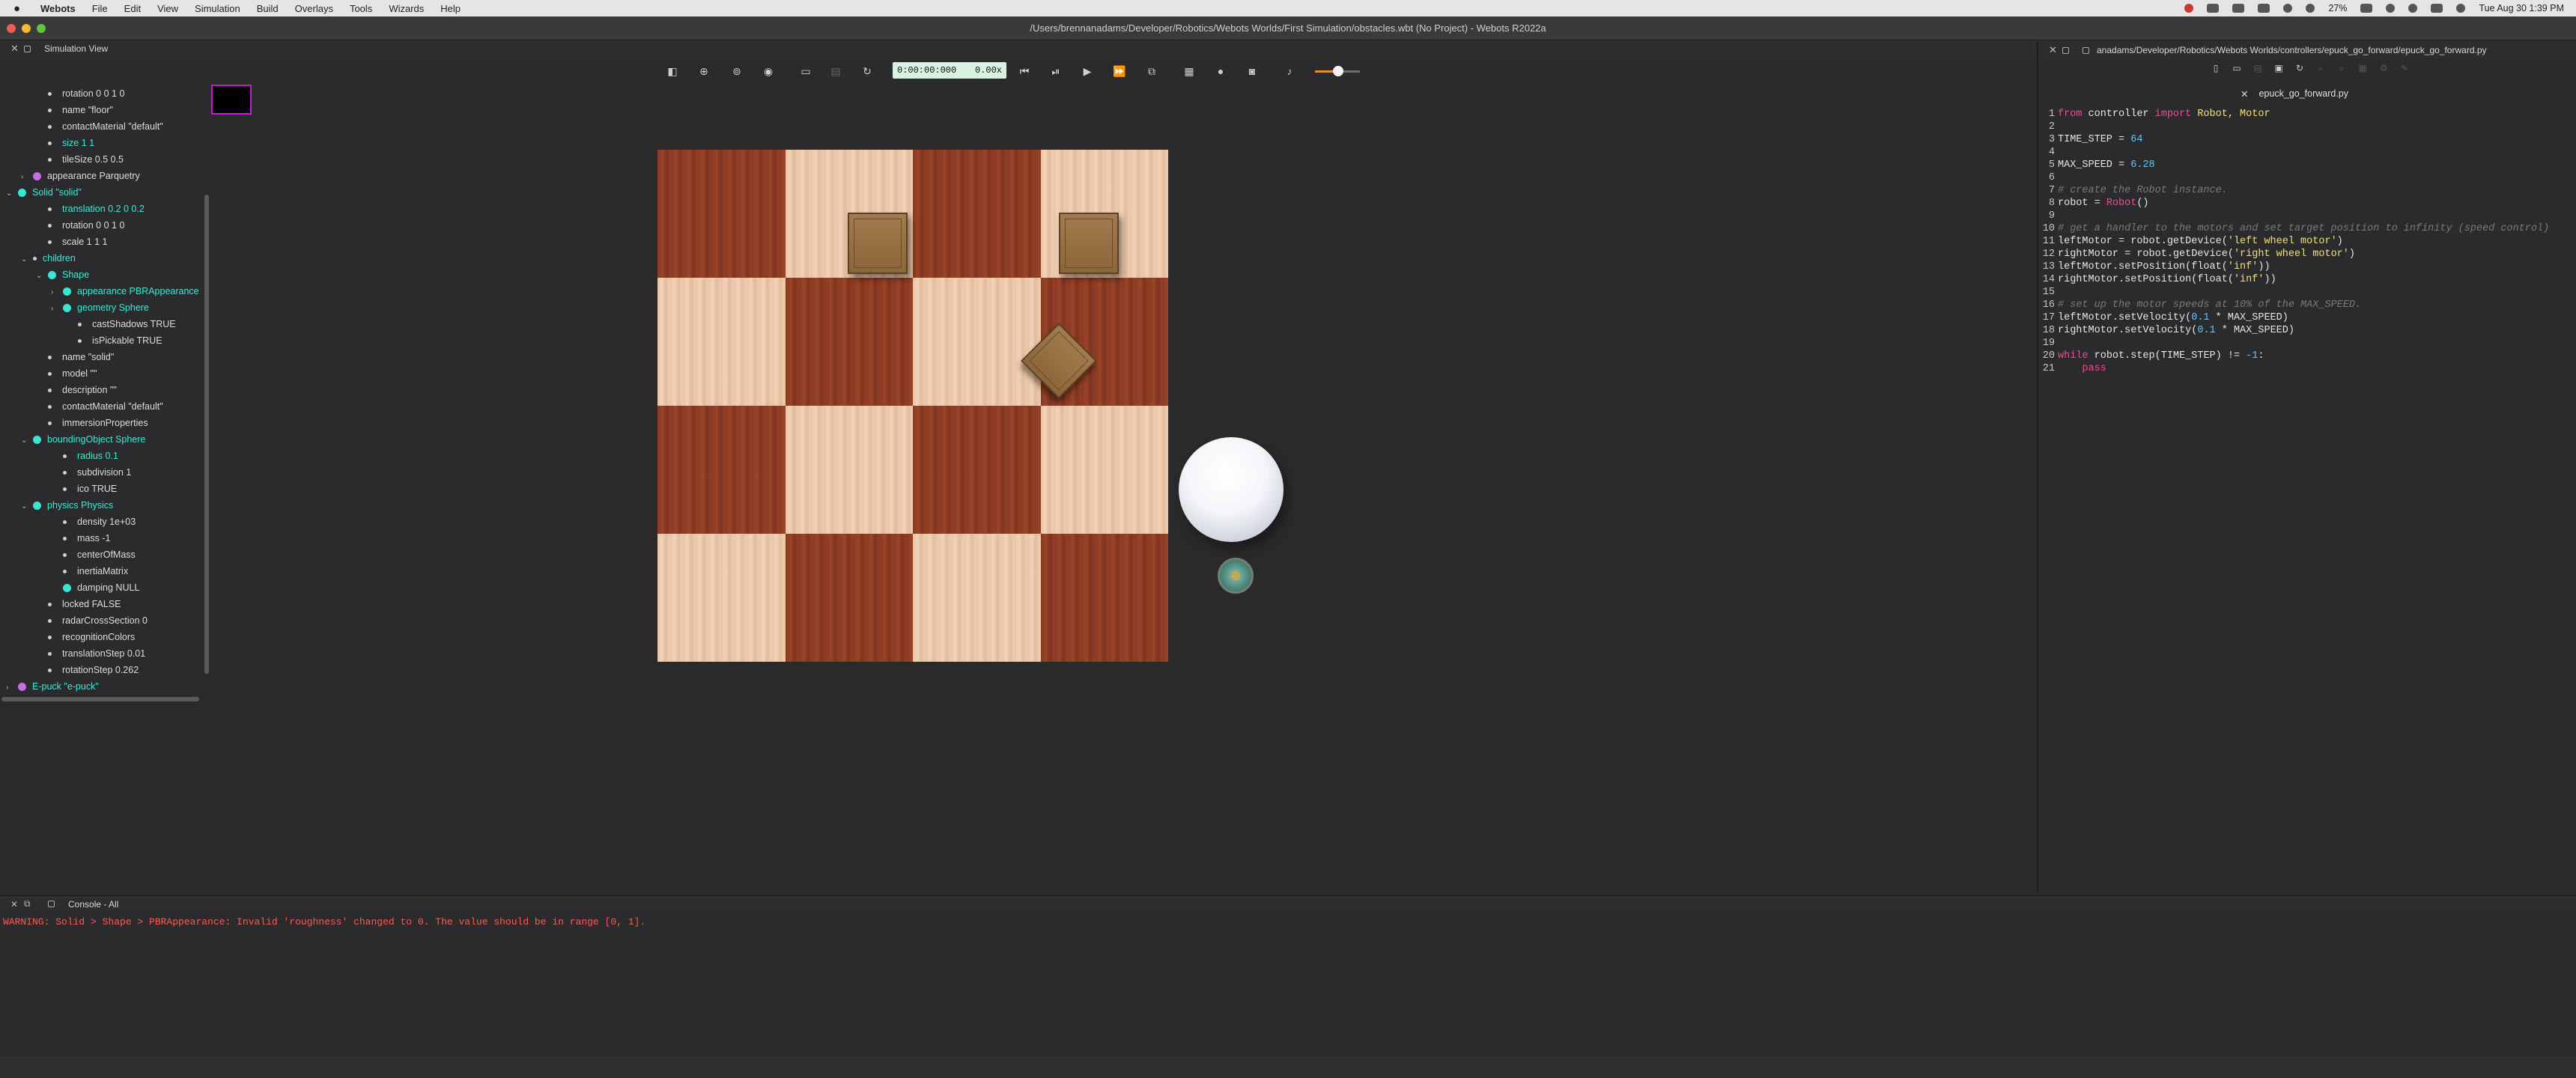 This screenshot has height=1078, width=2576. What do you see at coordinates (41, 28) in the screenshot?
I see `zoom-window-button` at bounding box center [41, 28].